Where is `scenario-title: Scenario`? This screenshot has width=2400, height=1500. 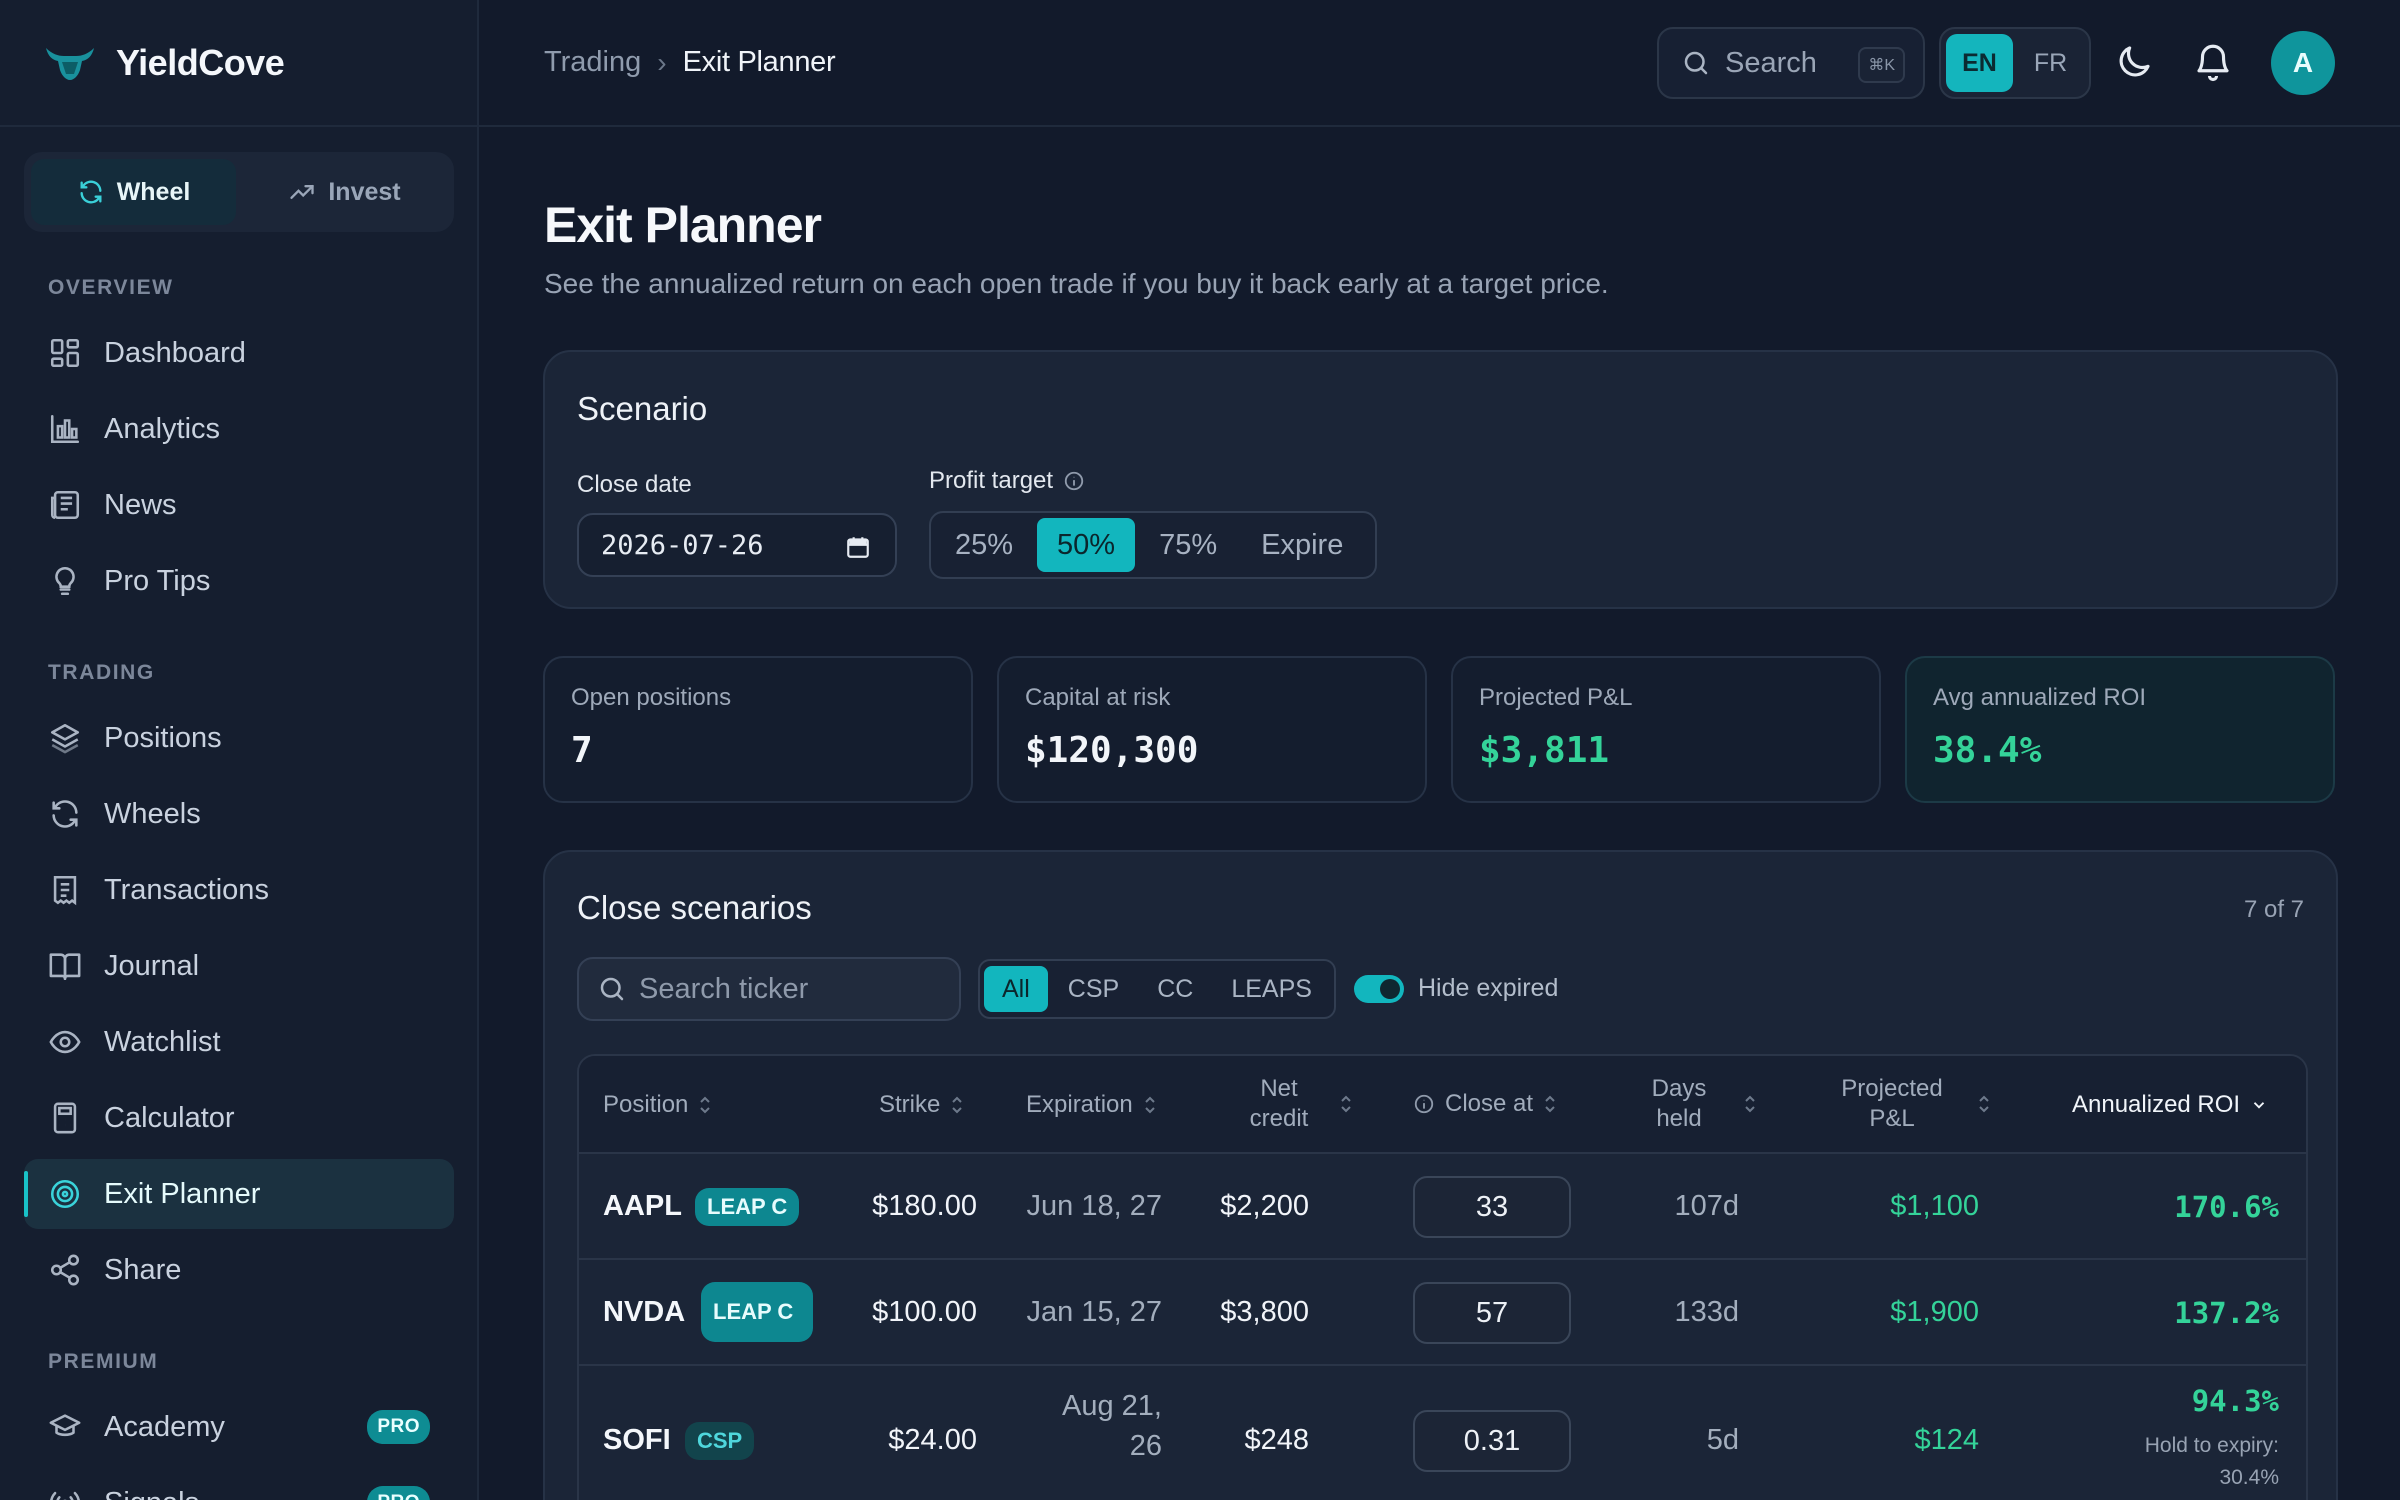
scenario-title: Scenario is located at coordinates (642, 408).